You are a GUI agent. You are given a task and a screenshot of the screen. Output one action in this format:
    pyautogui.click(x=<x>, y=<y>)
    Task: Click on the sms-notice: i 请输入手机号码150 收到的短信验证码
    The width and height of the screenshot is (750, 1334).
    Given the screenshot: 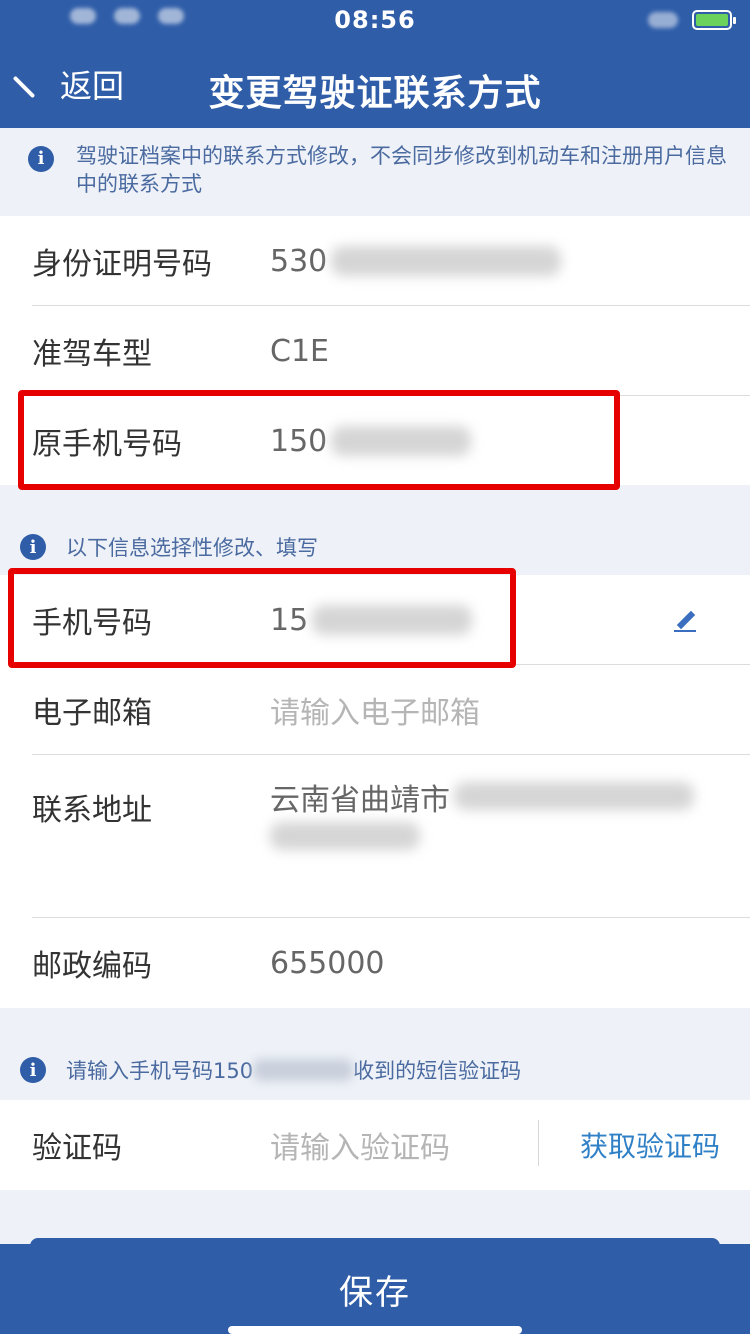 What is the action you would take?
    pyautogui.click(x=380, y=1070)
    